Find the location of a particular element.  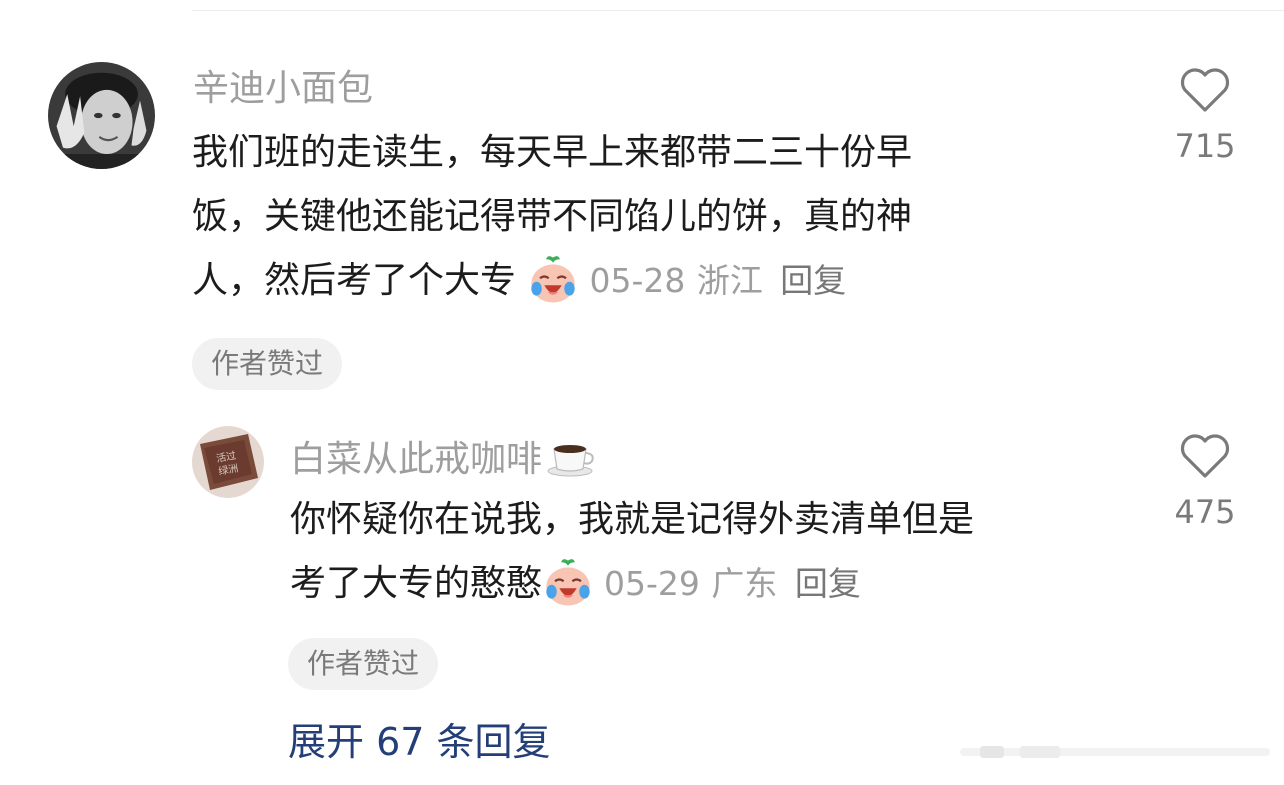

like-button: 475 is located at coordinates (1205, 480).